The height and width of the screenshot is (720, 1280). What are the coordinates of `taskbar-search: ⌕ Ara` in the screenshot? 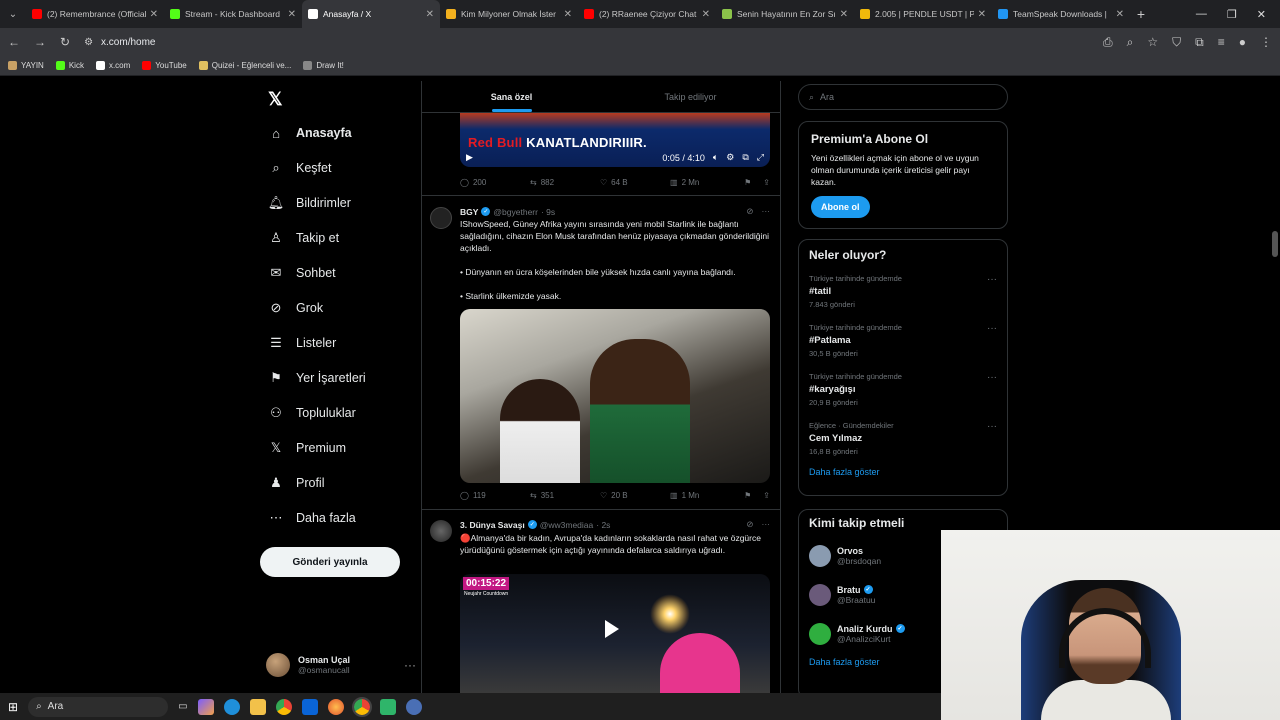 It's located at (98, 706).